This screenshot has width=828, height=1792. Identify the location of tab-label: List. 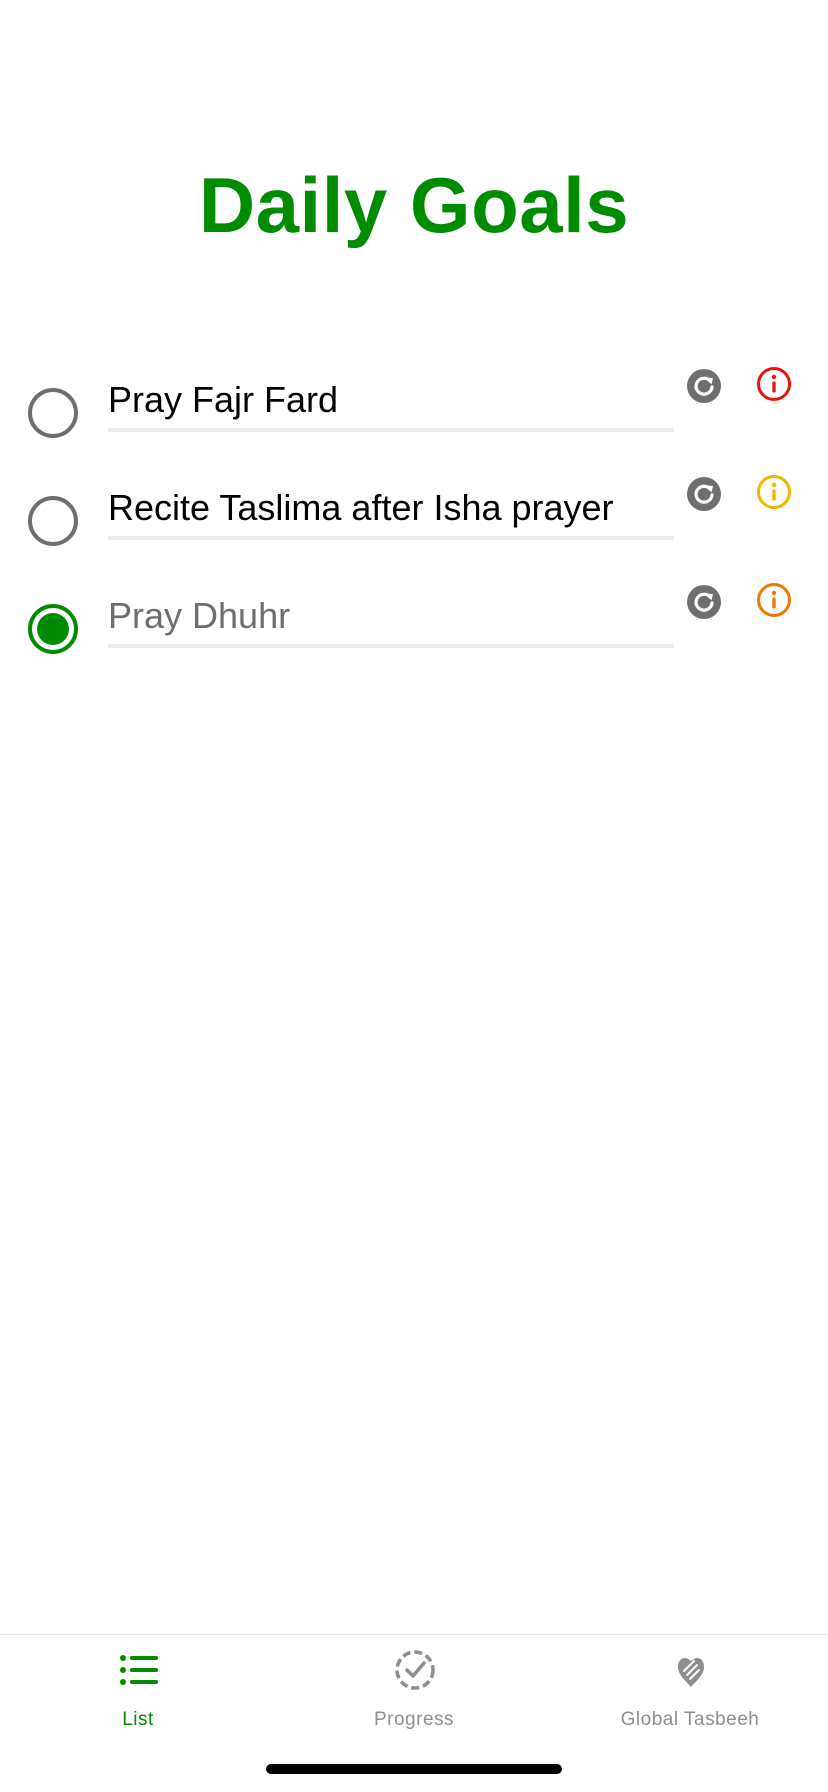
(138, 1719).